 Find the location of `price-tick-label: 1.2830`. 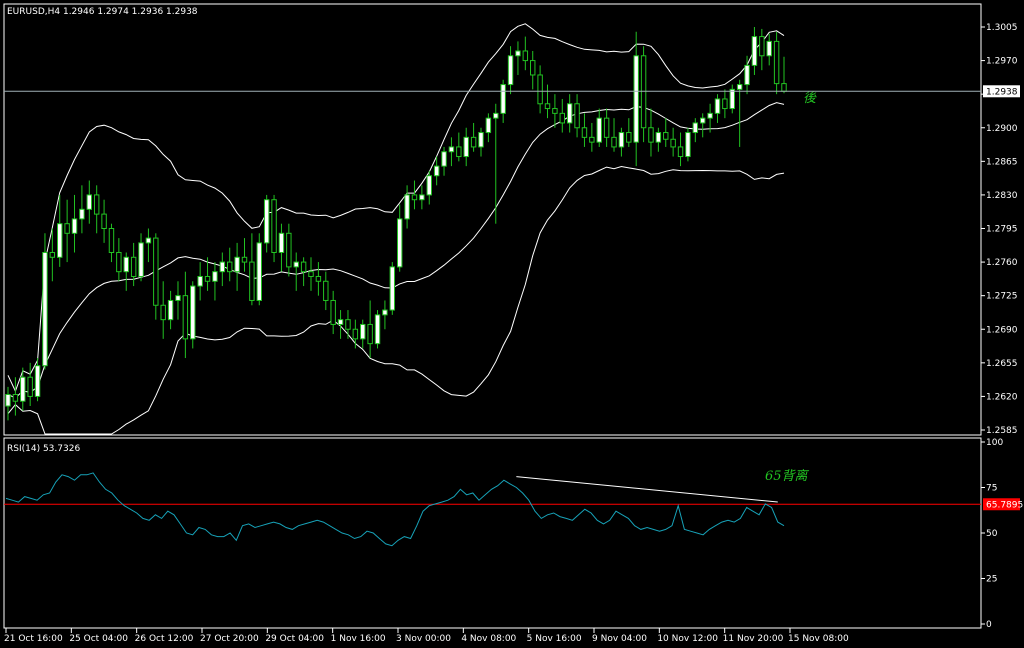

price-tick-label: 1.2830 is located at coordinates (1002, 196).